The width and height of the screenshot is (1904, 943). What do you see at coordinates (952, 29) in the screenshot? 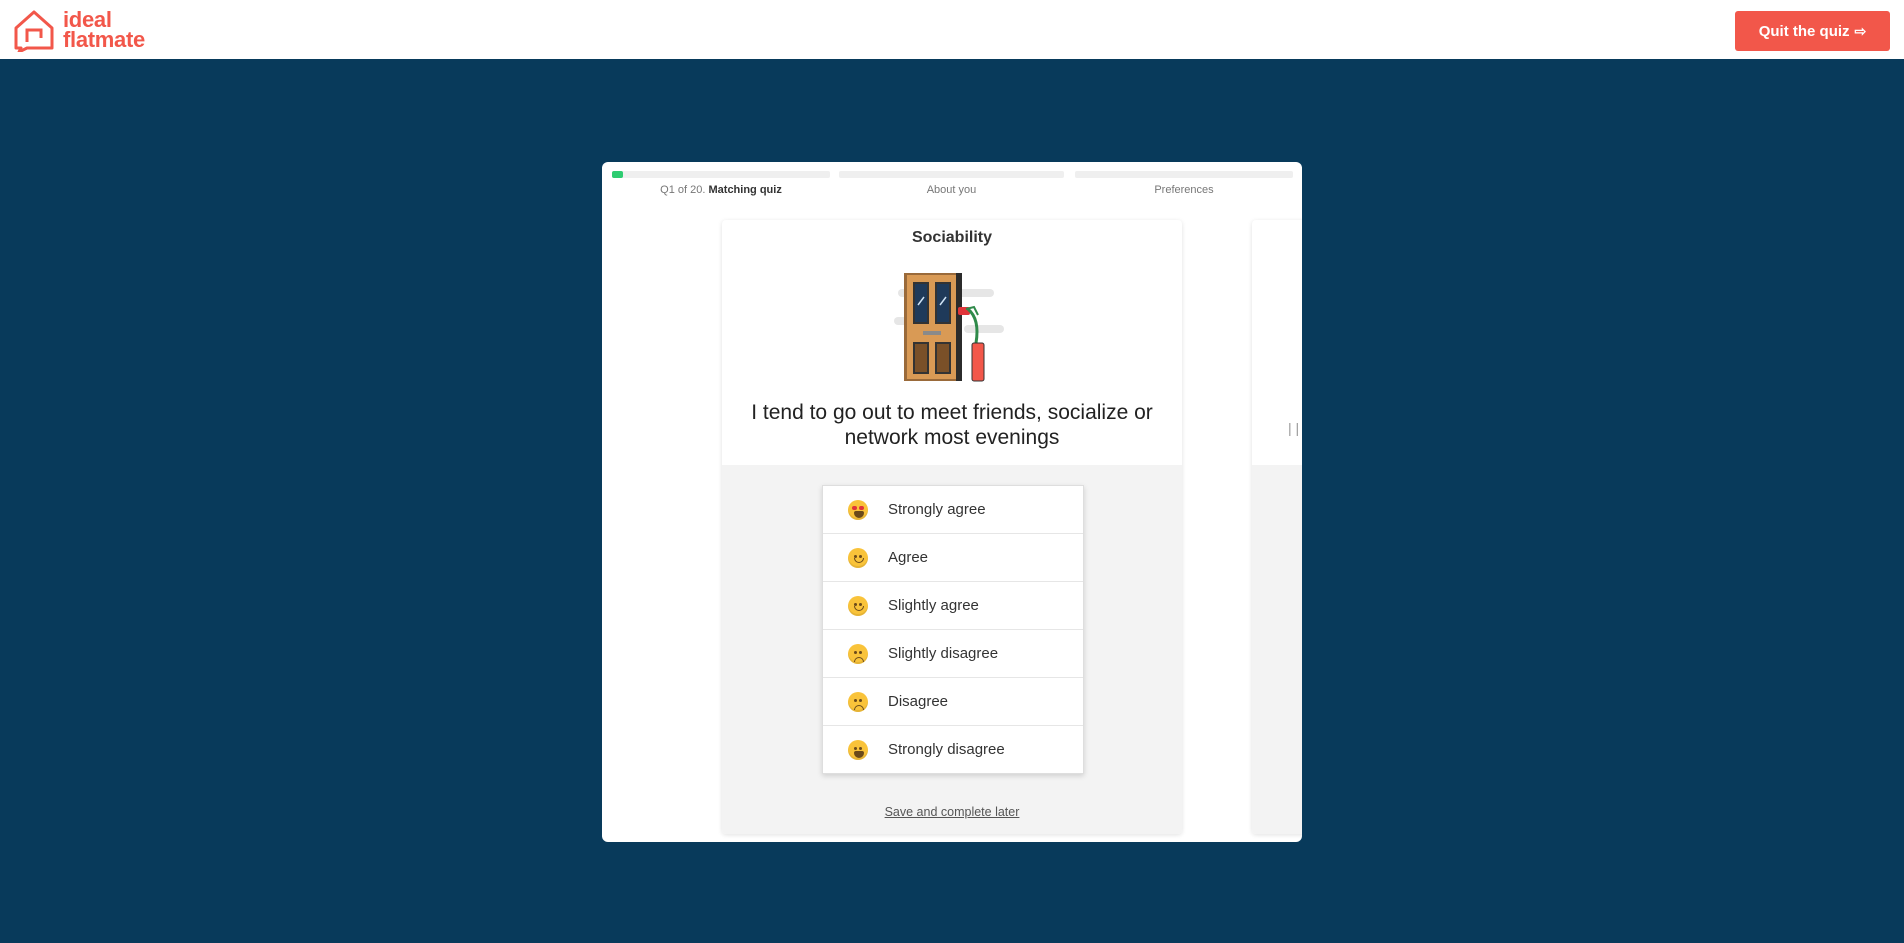
I see `top-navigation-bar: ideal flatmate Quit the quiz ⇨` at bounding box center [952, 29].